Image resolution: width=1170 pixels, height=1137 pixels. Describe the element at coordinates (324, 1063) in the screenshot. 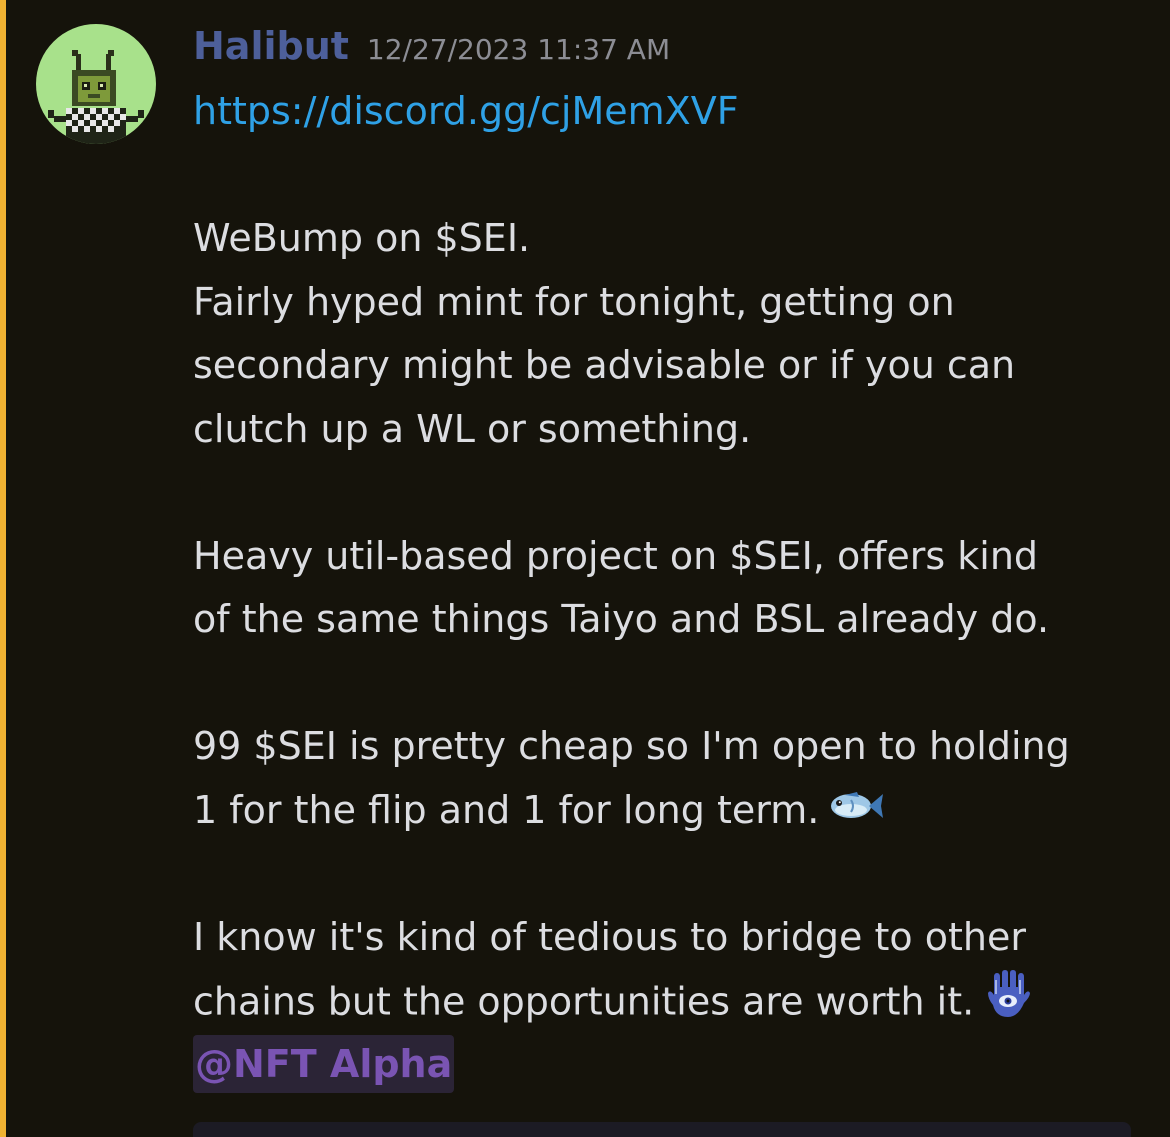

I see `role-mention: @NFT Alpha` at that location.